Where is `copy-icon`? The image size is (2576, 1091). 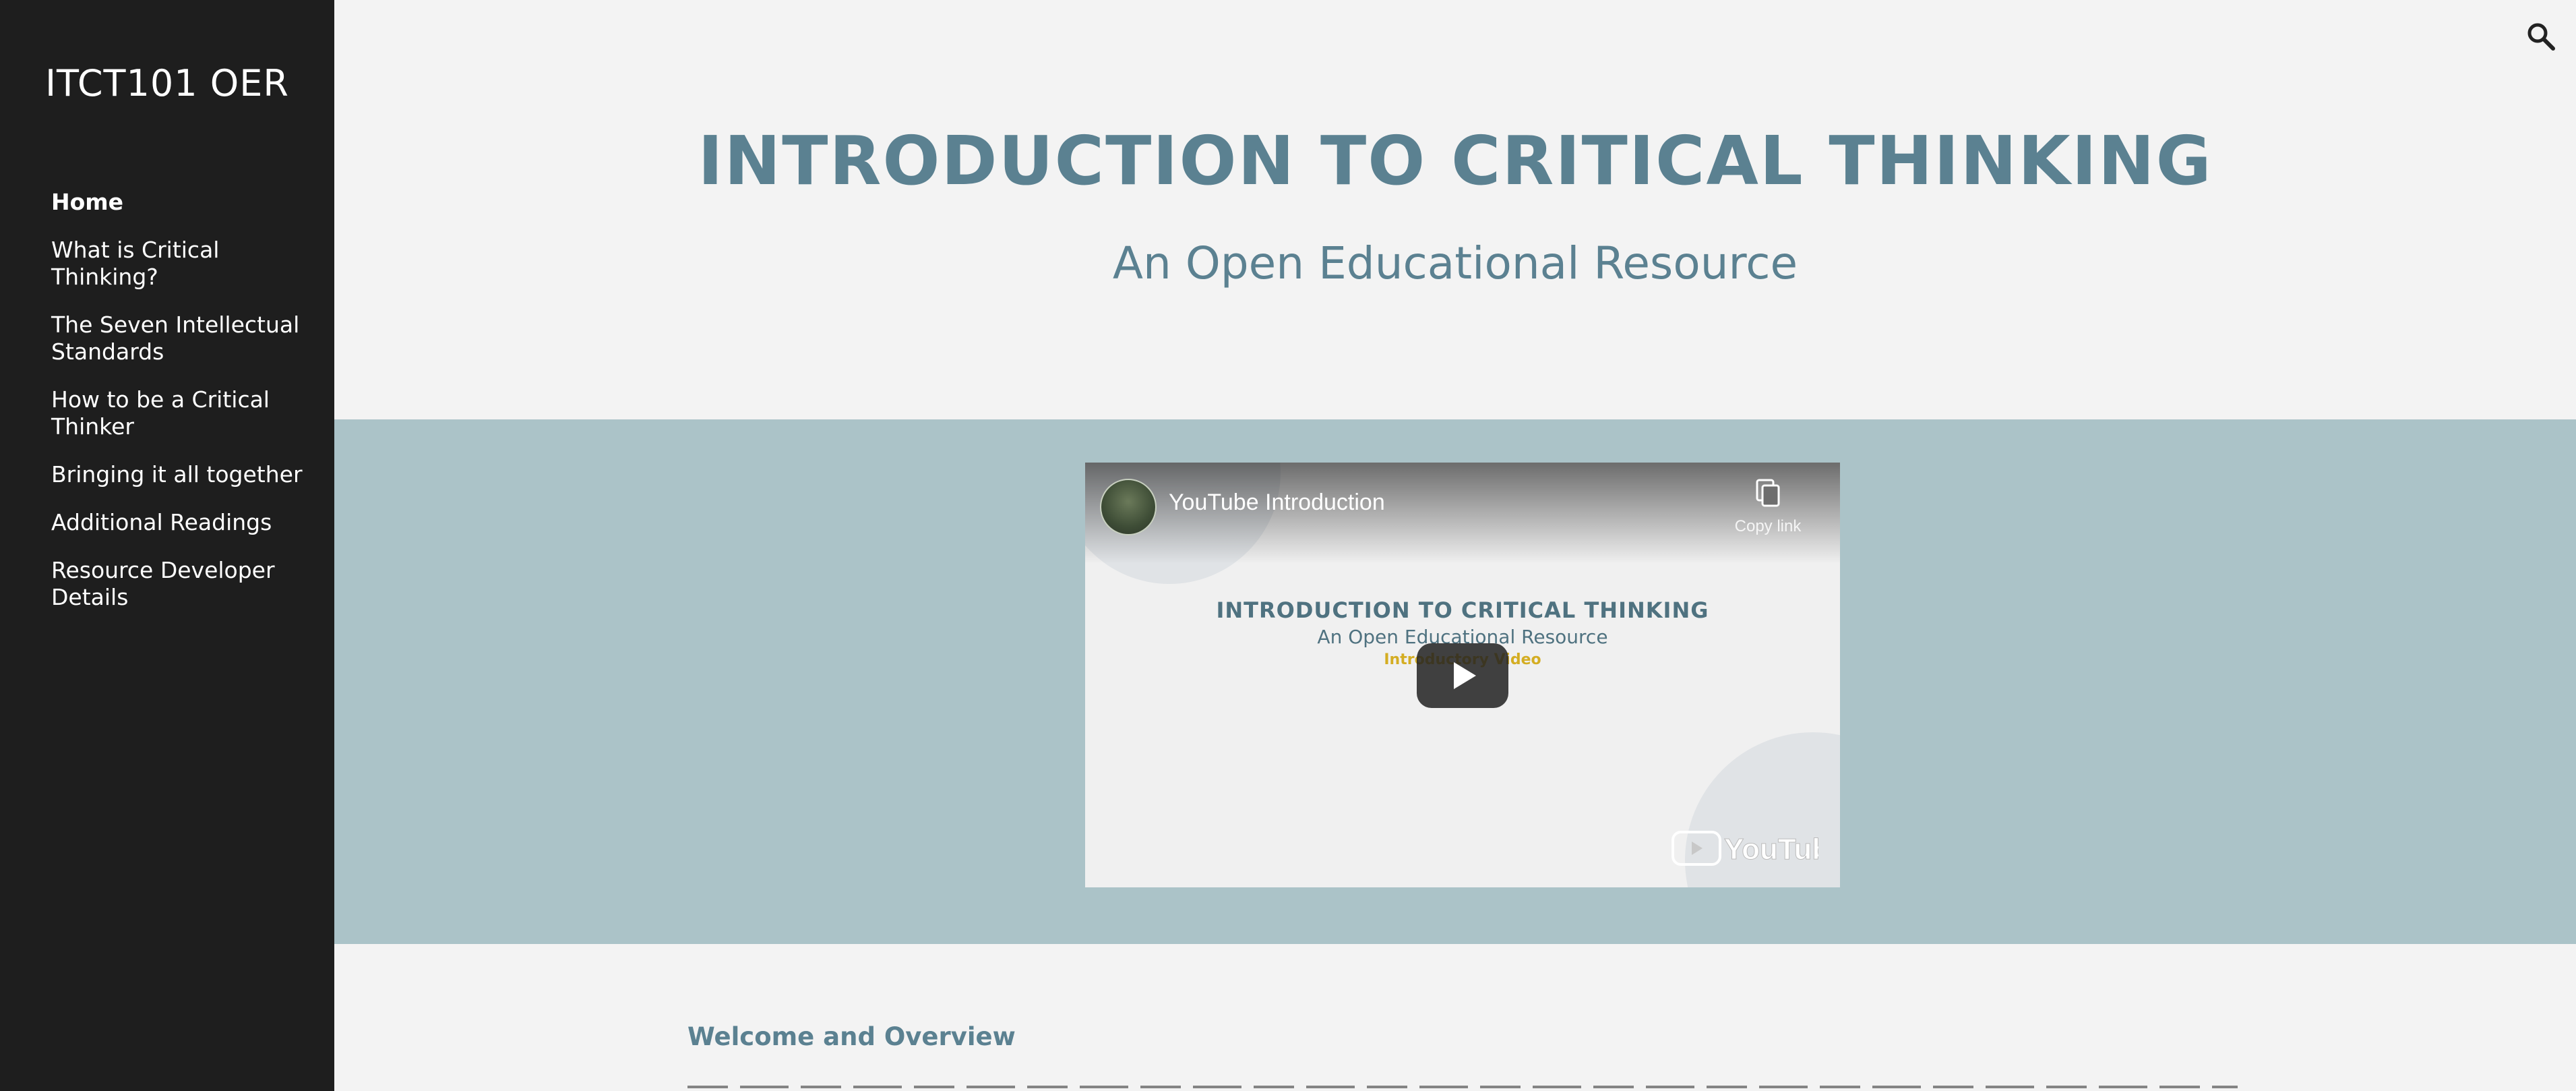
copy-icon is located at coordinates (1768, 493).